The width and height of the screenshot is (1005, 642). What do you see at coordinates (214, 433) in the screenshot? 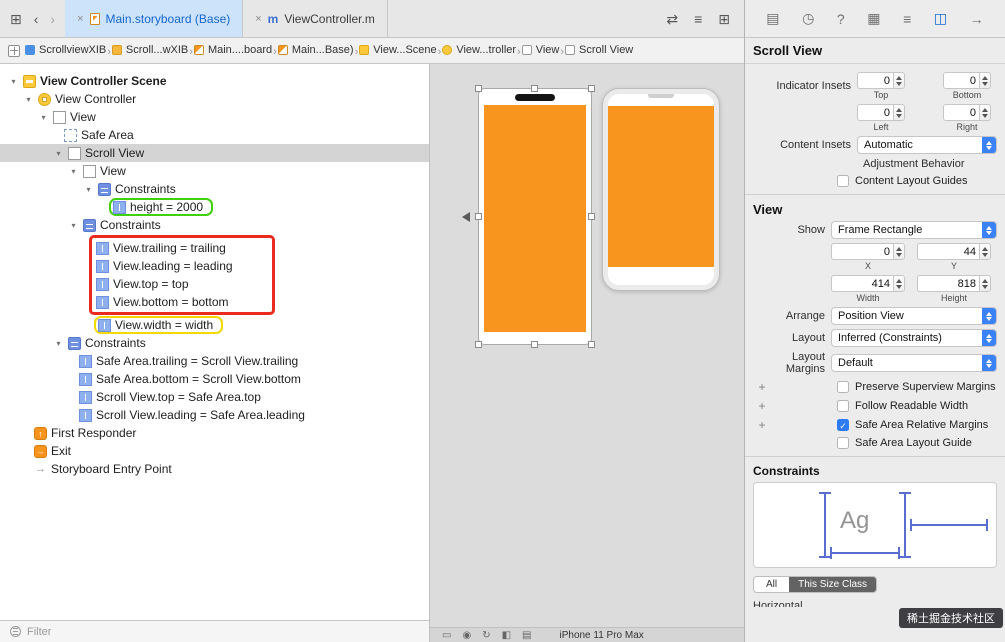
I see `outline-row-first-responder: First Responder` at bounding box center [214, 433].